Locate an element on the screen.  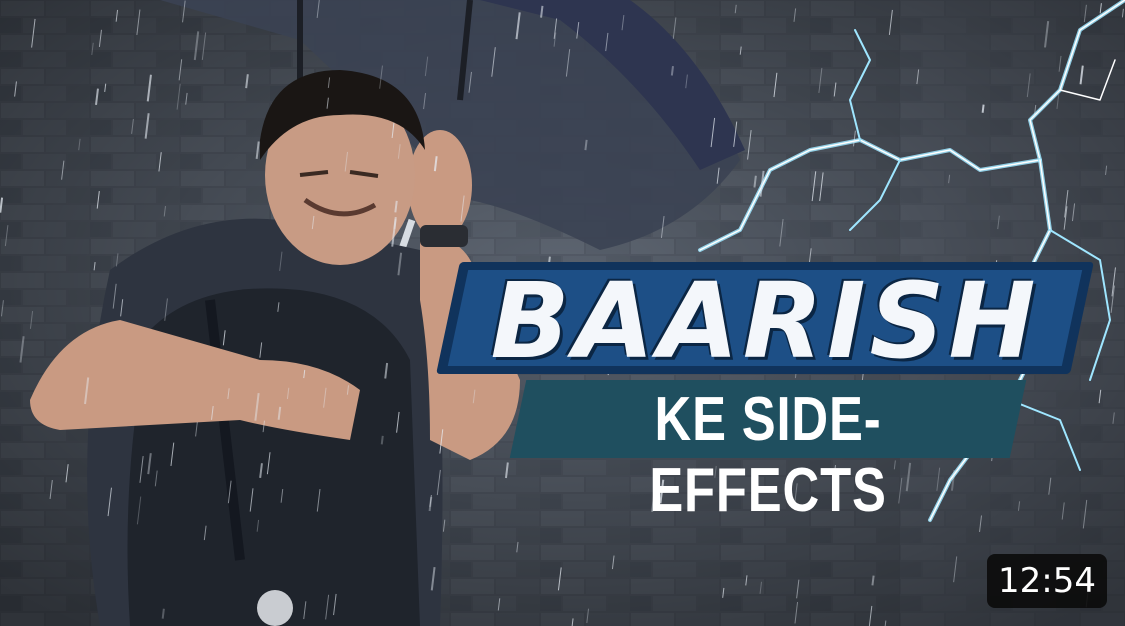
star-badge-icon is located at coordinates (275, 608).